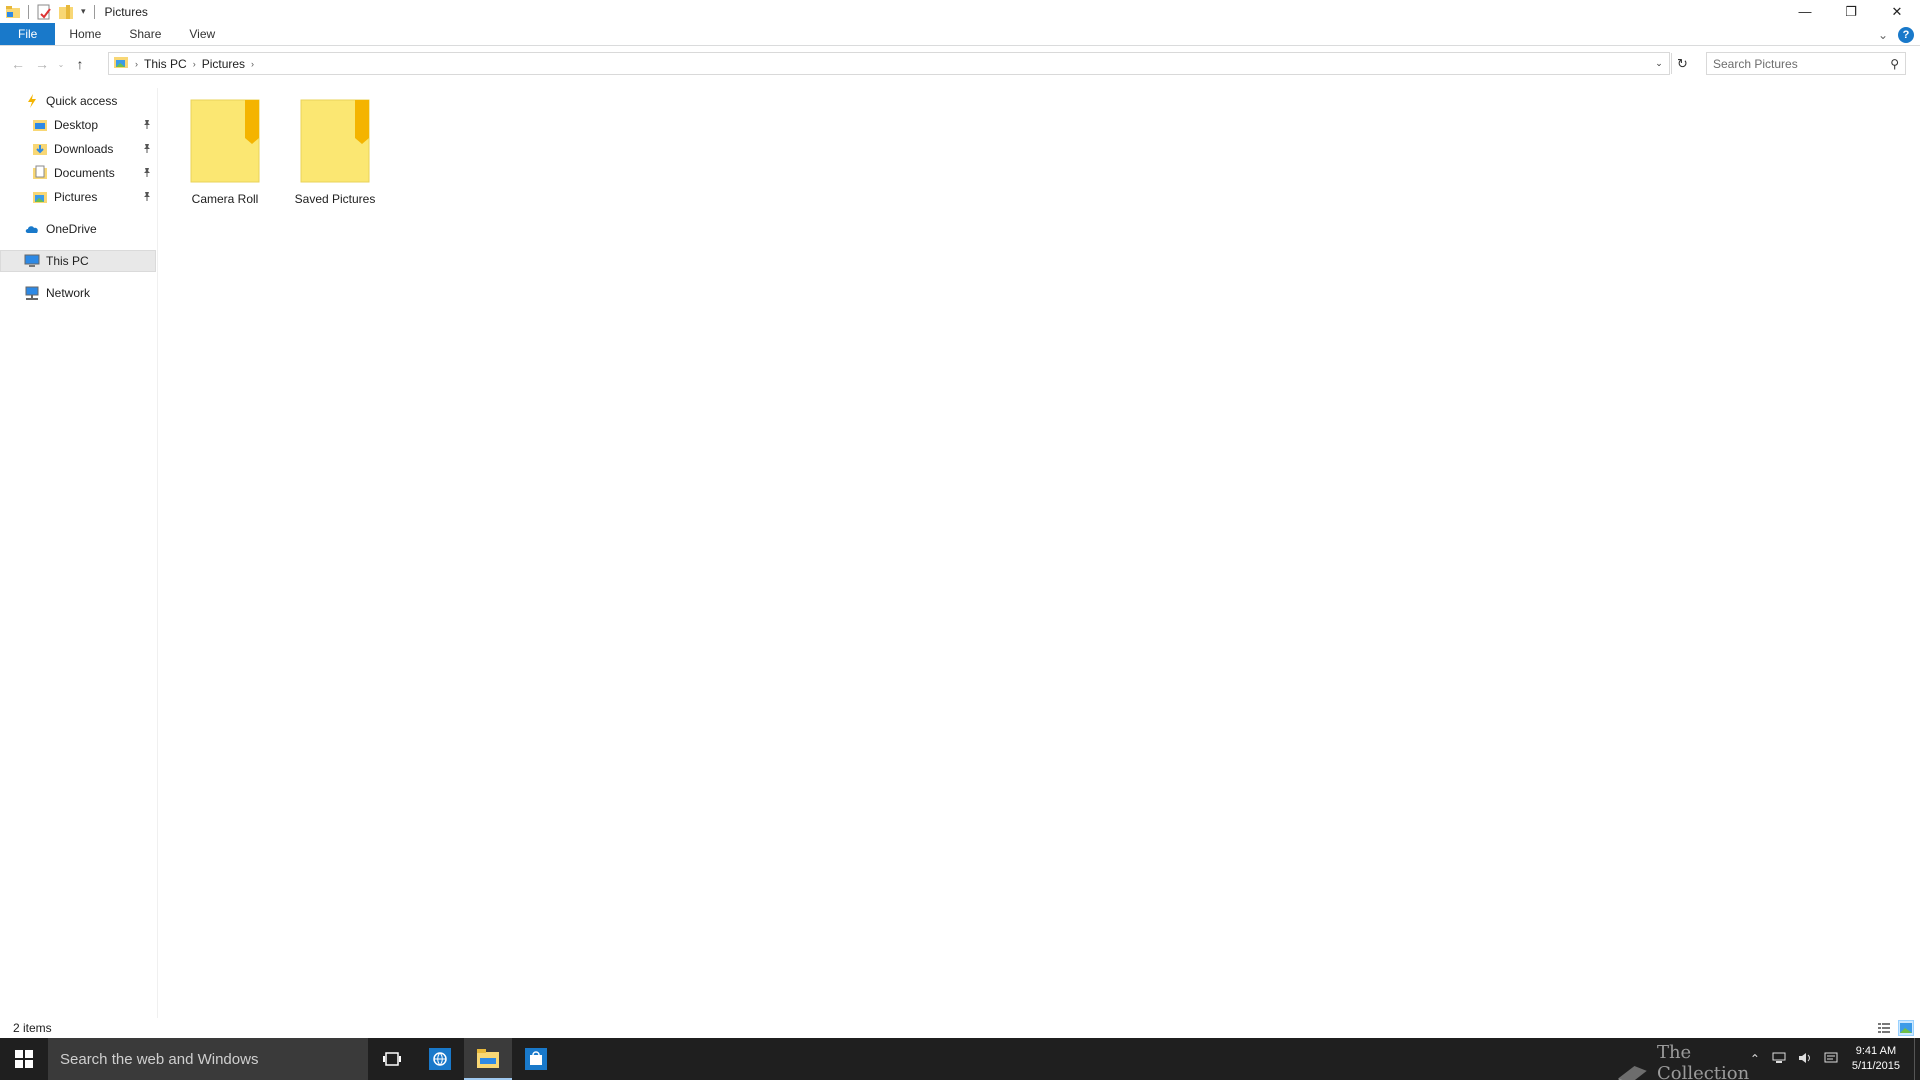 The width and height of the screenshot is (1920, 1080). Describe the element at coordinates (960, 1028) in the screenshot. I see `status-bar: 2 items` at that location.